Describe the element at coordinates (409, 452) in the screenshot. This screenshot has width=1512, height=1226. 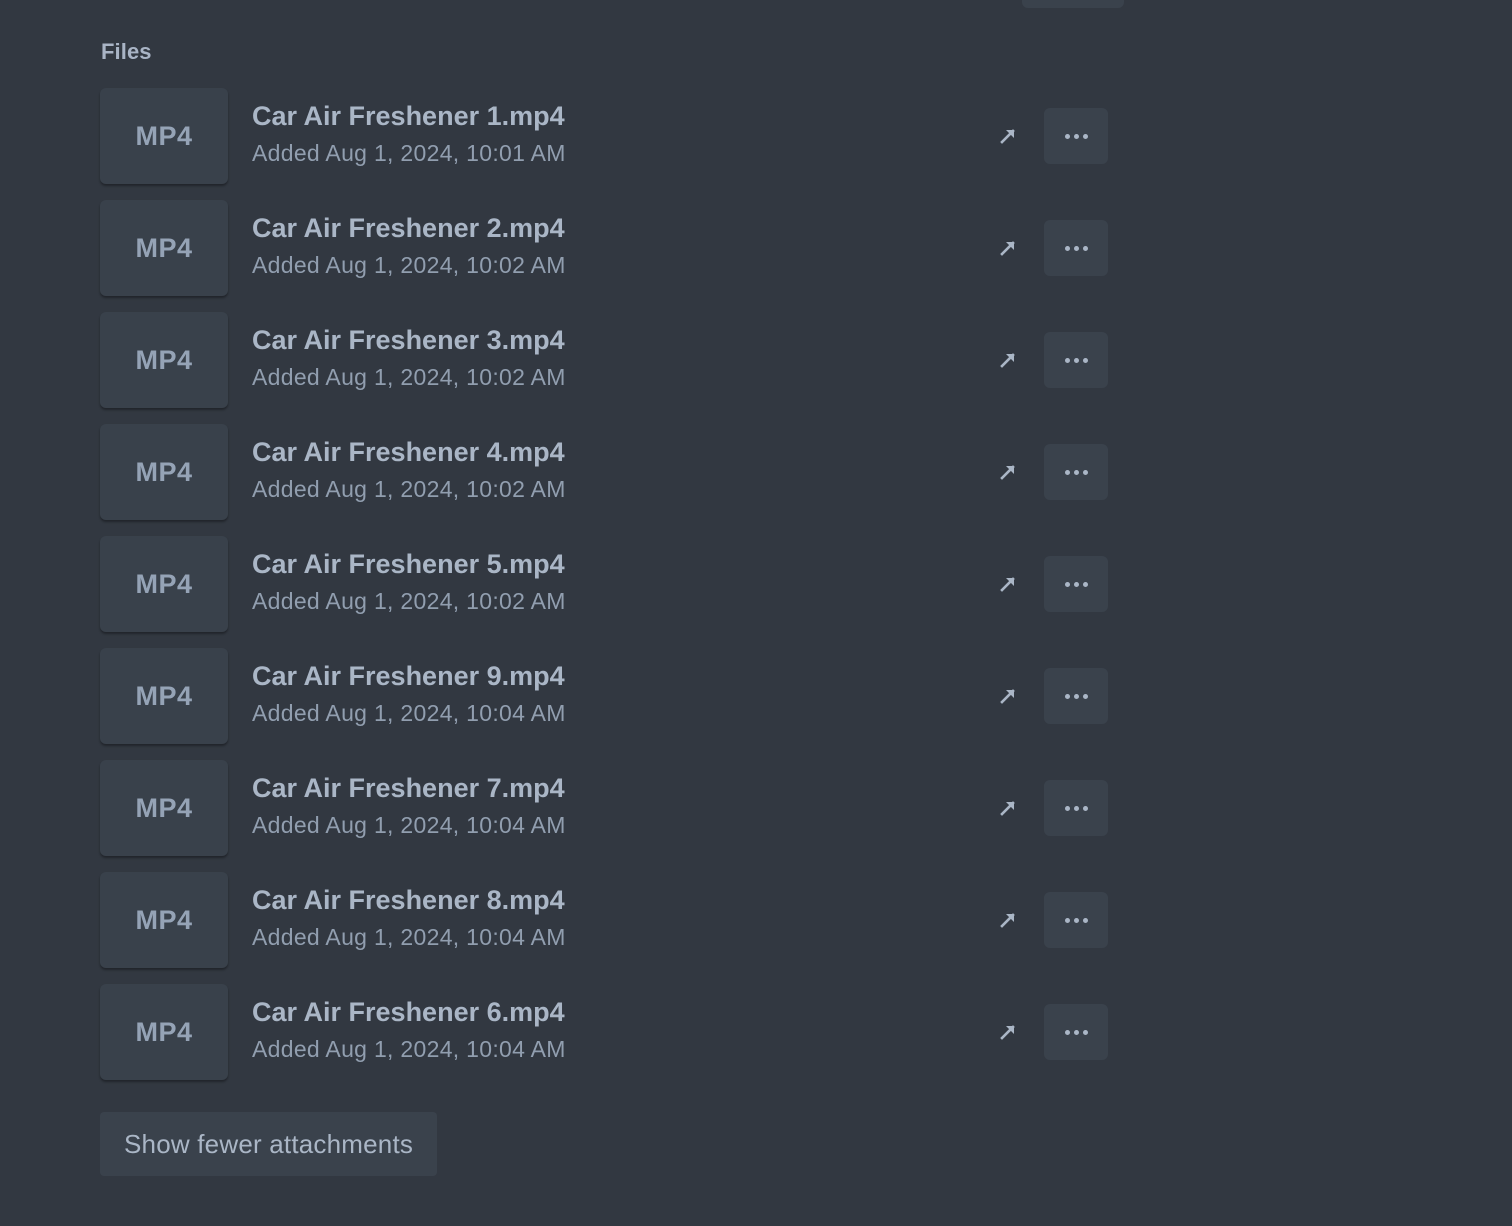
I see `file-name: Car Air Freshener 4.mp4` at that location.